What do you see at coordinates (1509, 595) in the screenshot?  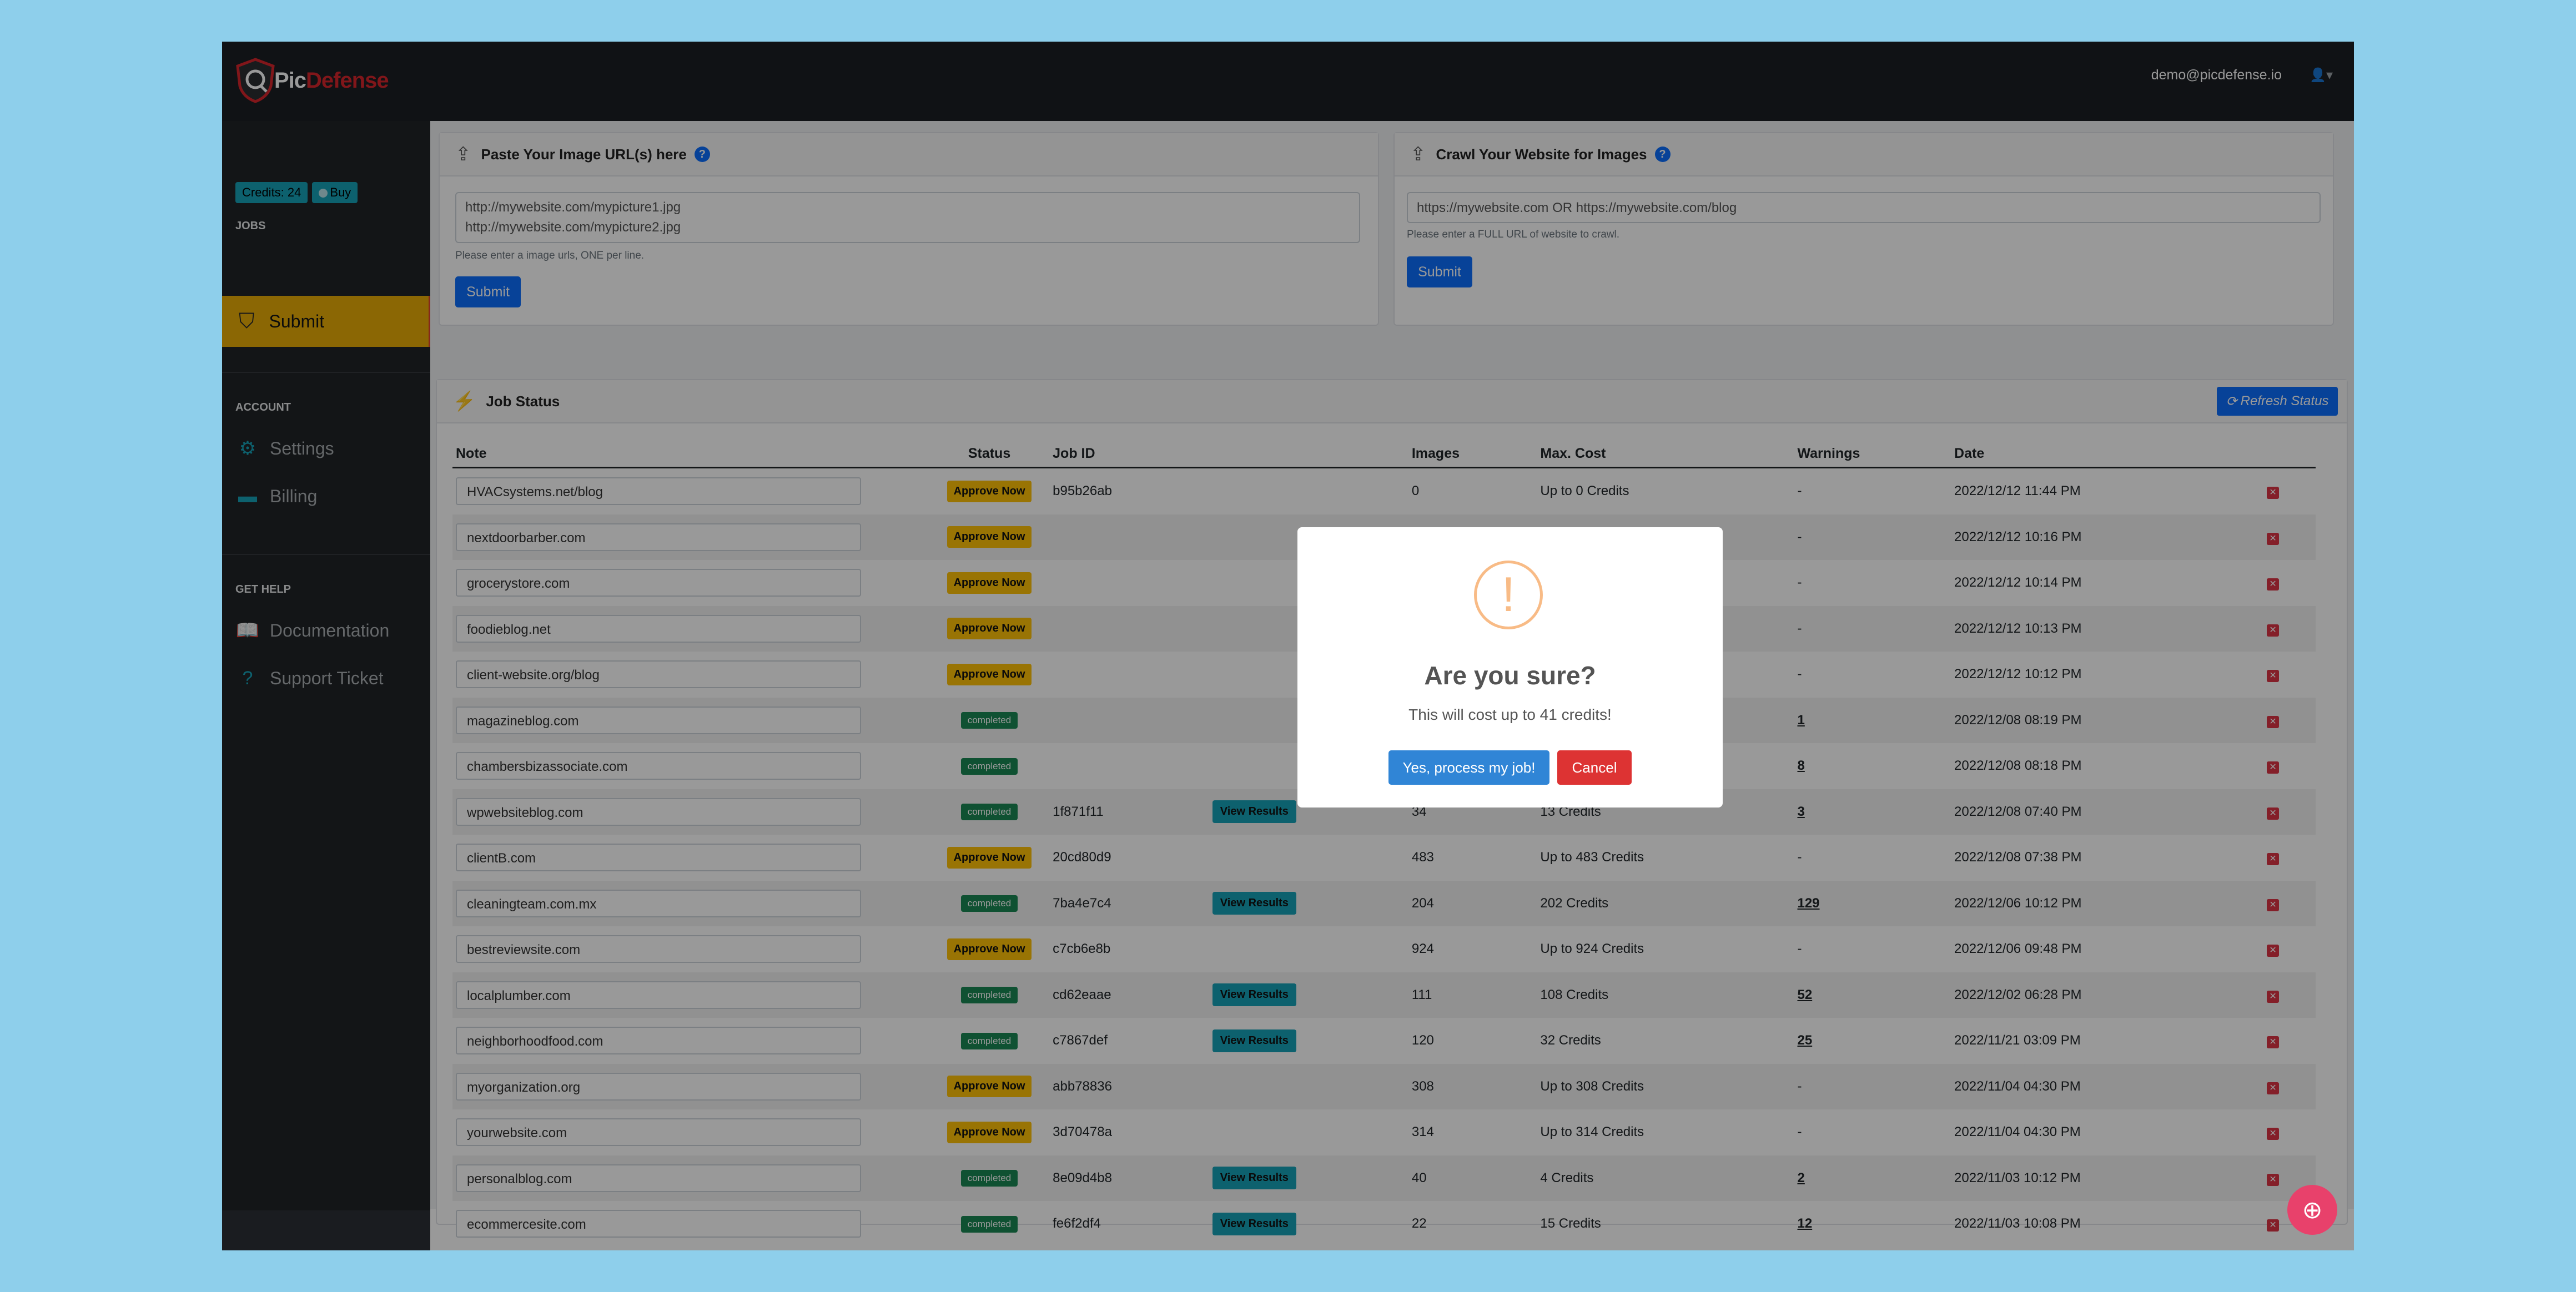 I see `exclamation-icon: !` at bounding box center [1509, 595].